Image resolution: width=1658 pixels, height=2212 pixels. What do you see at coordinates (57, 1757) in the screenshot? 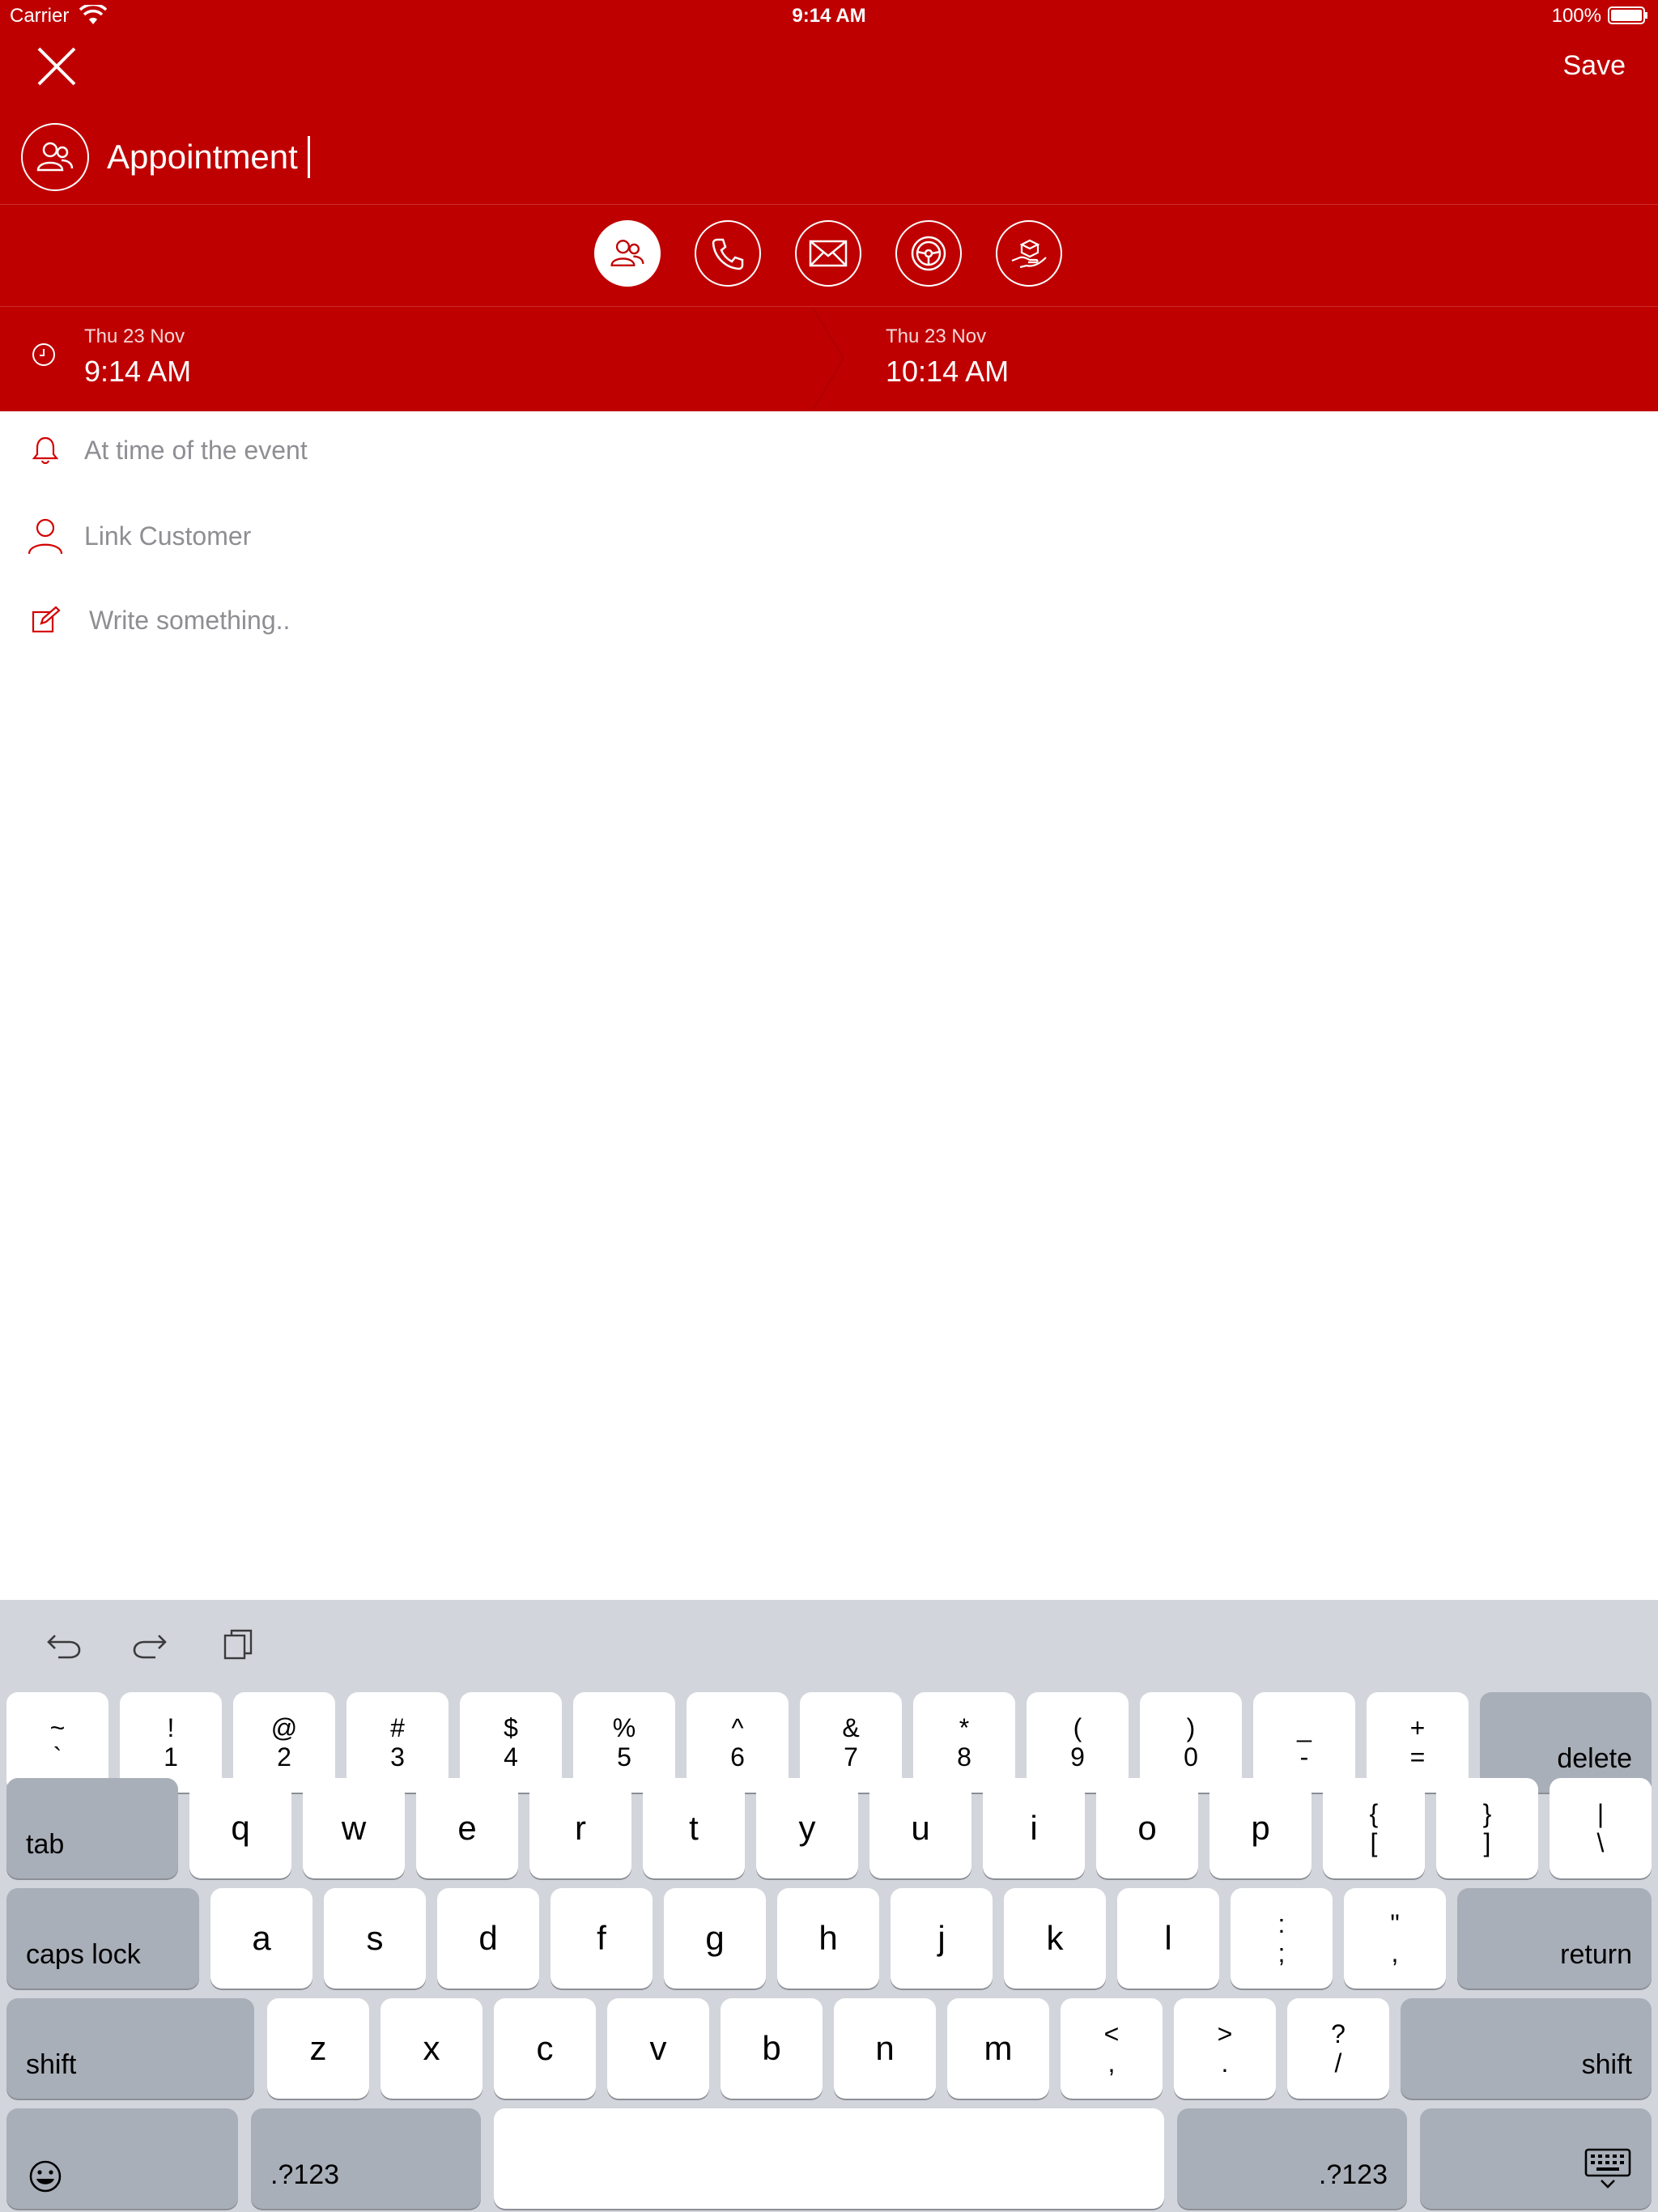
I see `key-glyph: `` at bounding box center [57, 1757].